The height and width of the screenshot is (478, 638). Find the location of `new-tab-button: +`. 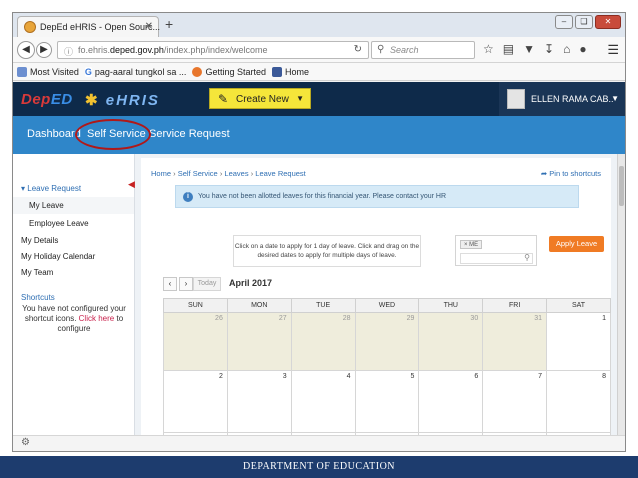

new-tab-button: + is located at coordinates (169, 24).